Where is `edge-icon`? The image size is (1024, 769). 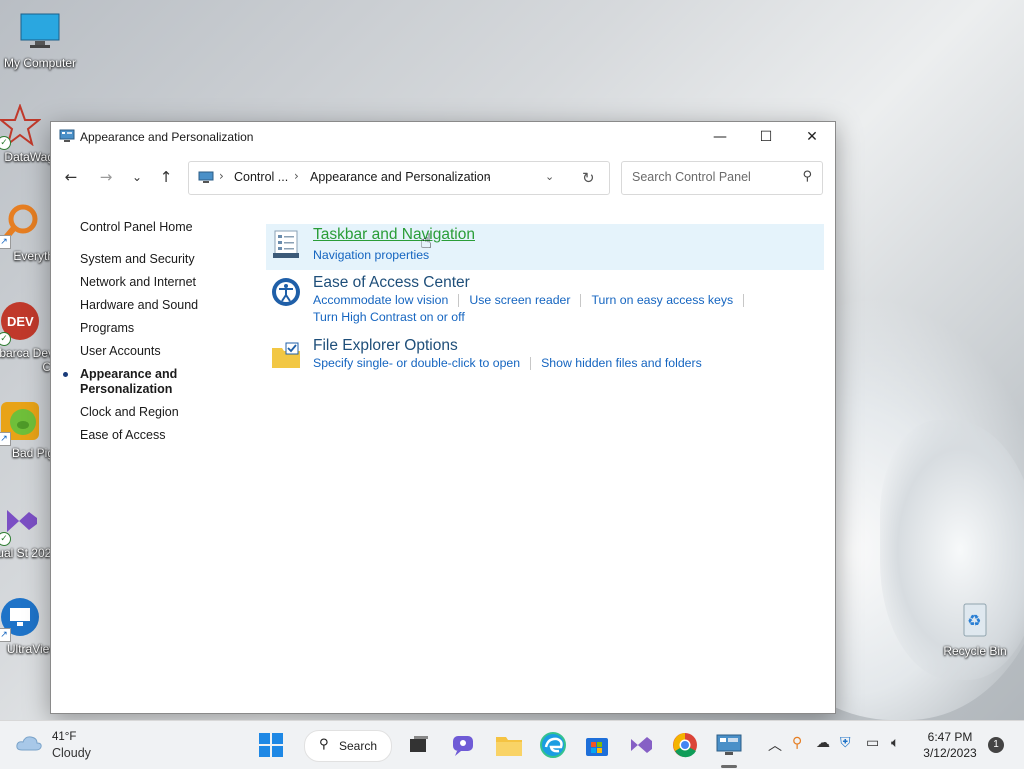
edge-icon is located at coordinates (553, 745).